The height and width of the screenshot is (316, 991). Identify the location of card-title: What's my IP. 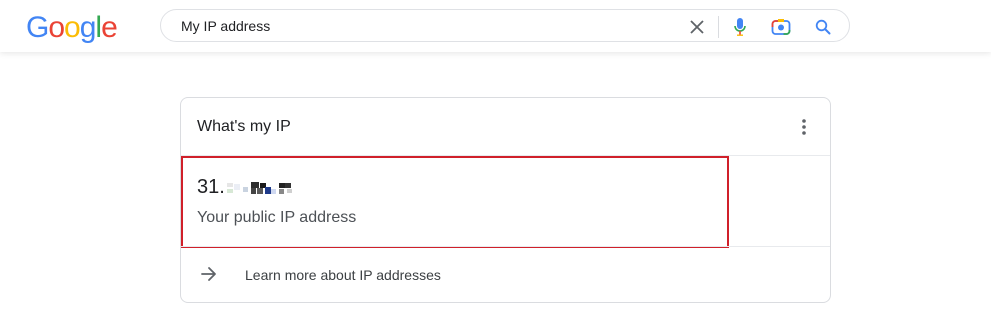
(244, 126).